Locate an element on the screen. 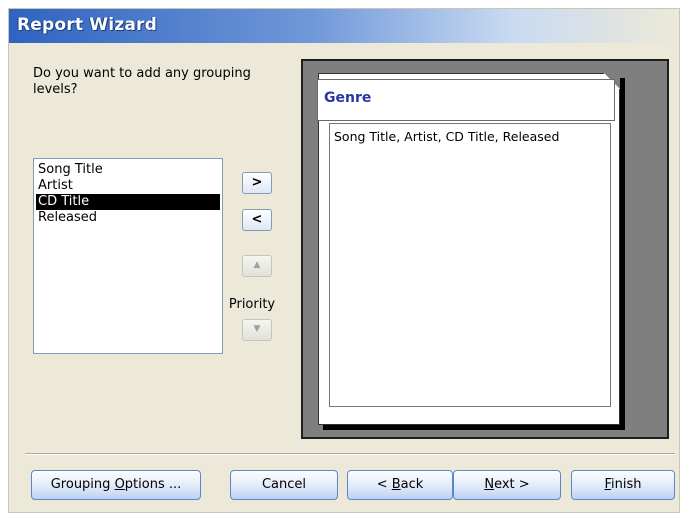 The height and width of the screenshot is (519, 680). priority-up-button: ▲ is located at coordinates (257, 266).